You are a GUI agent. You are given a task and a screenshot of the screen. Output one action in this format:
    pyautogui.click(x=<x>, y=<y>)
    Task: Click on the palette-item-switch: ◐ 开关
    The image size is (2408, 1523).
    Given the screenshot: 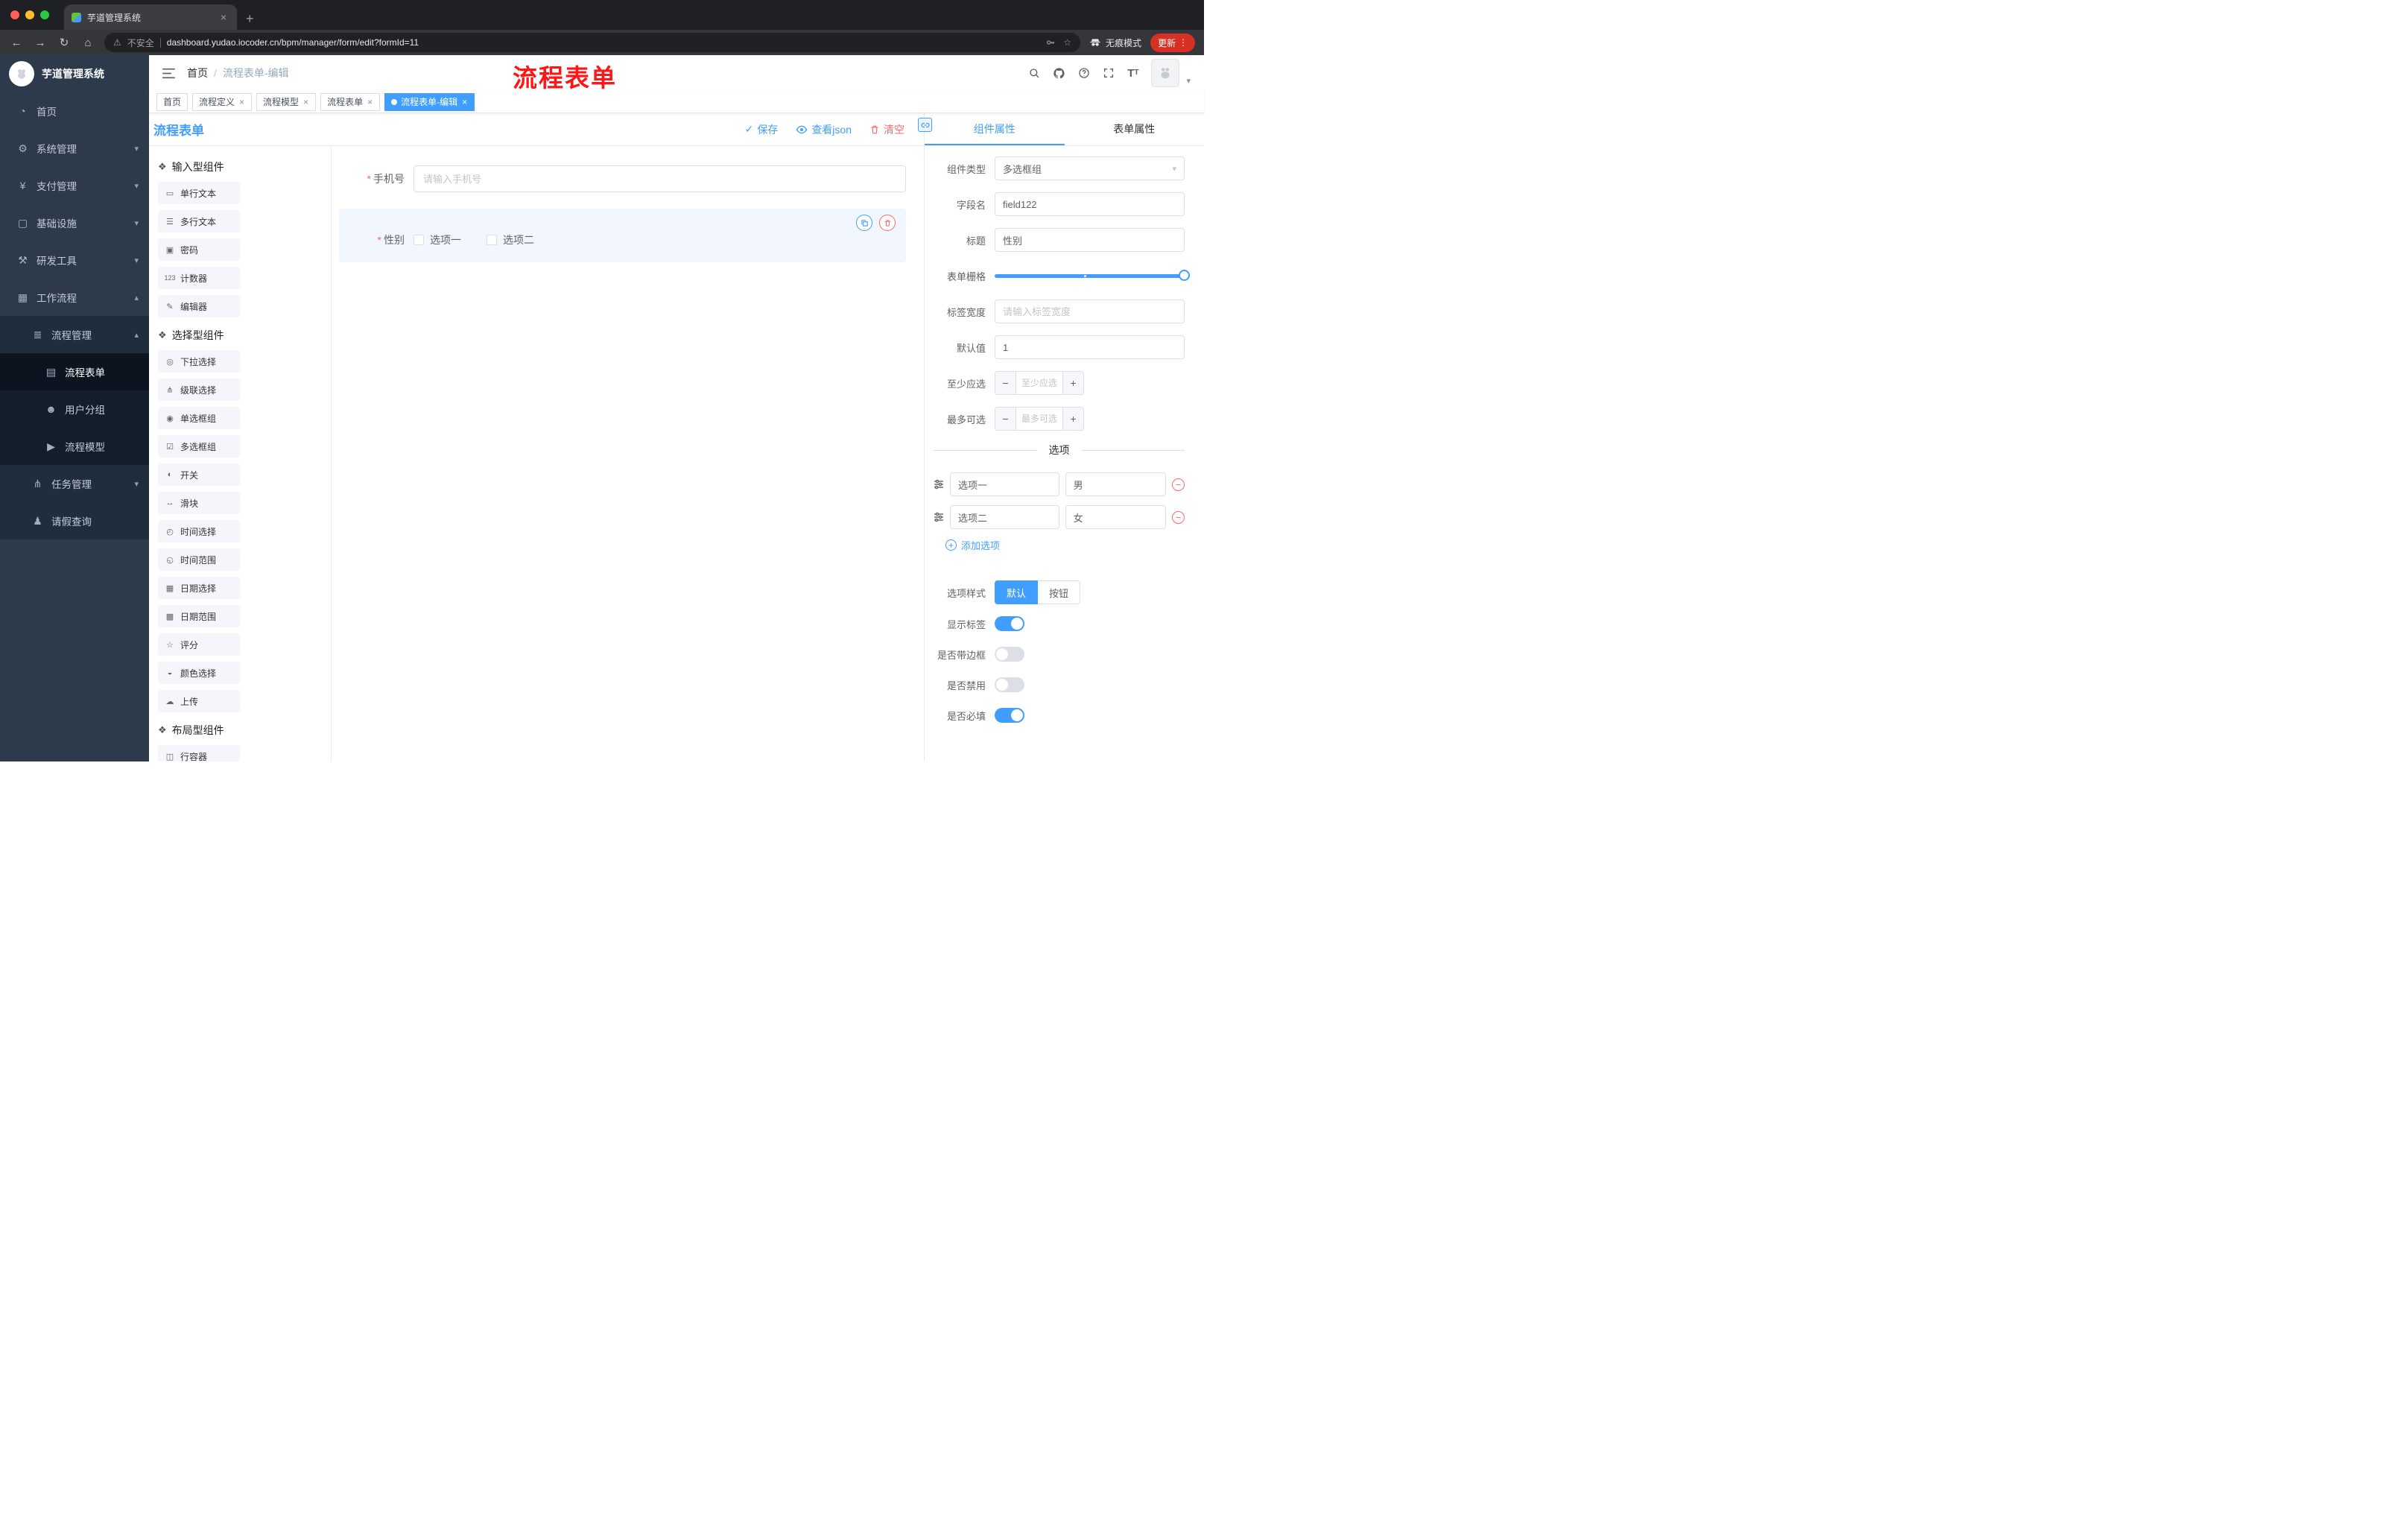 What is the action you would take?
    pyautogui.click(x=199, y=475)
    